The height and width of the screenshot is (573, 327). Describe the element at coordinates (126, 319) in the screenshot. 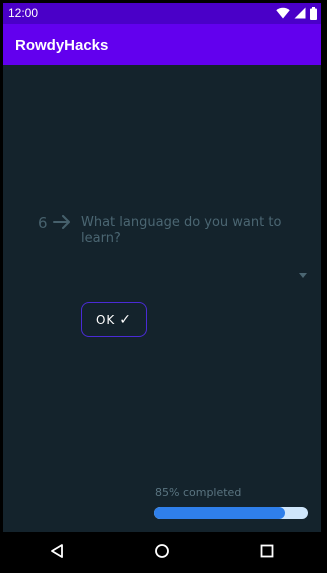

I see `checkmark-icon: ✓` at that location.